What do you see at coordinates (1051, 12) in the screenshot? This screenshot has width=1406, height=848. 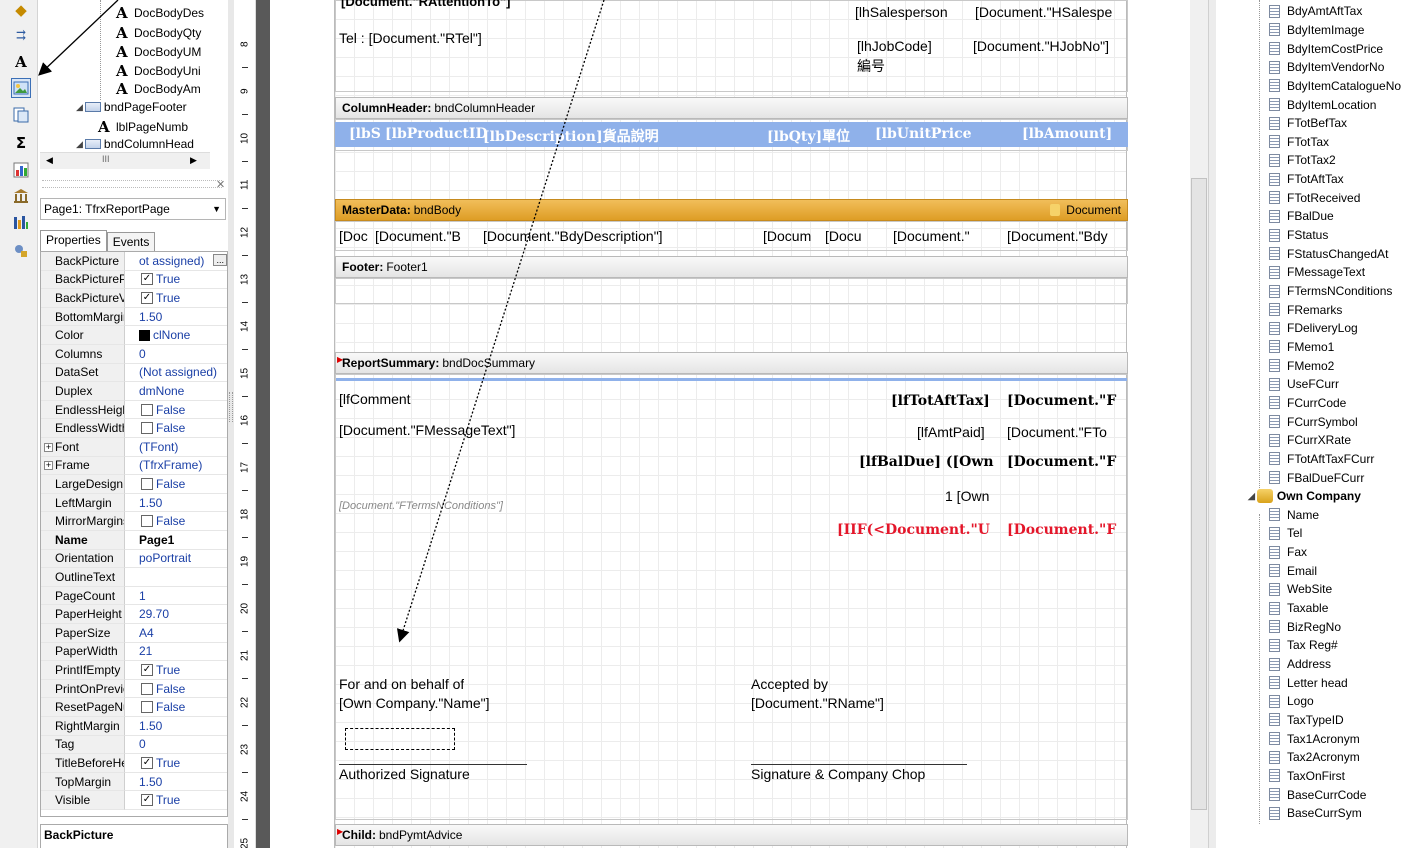 I see `salesperson-field: [Document."HSalespe` at bounding box center [1051, 12].